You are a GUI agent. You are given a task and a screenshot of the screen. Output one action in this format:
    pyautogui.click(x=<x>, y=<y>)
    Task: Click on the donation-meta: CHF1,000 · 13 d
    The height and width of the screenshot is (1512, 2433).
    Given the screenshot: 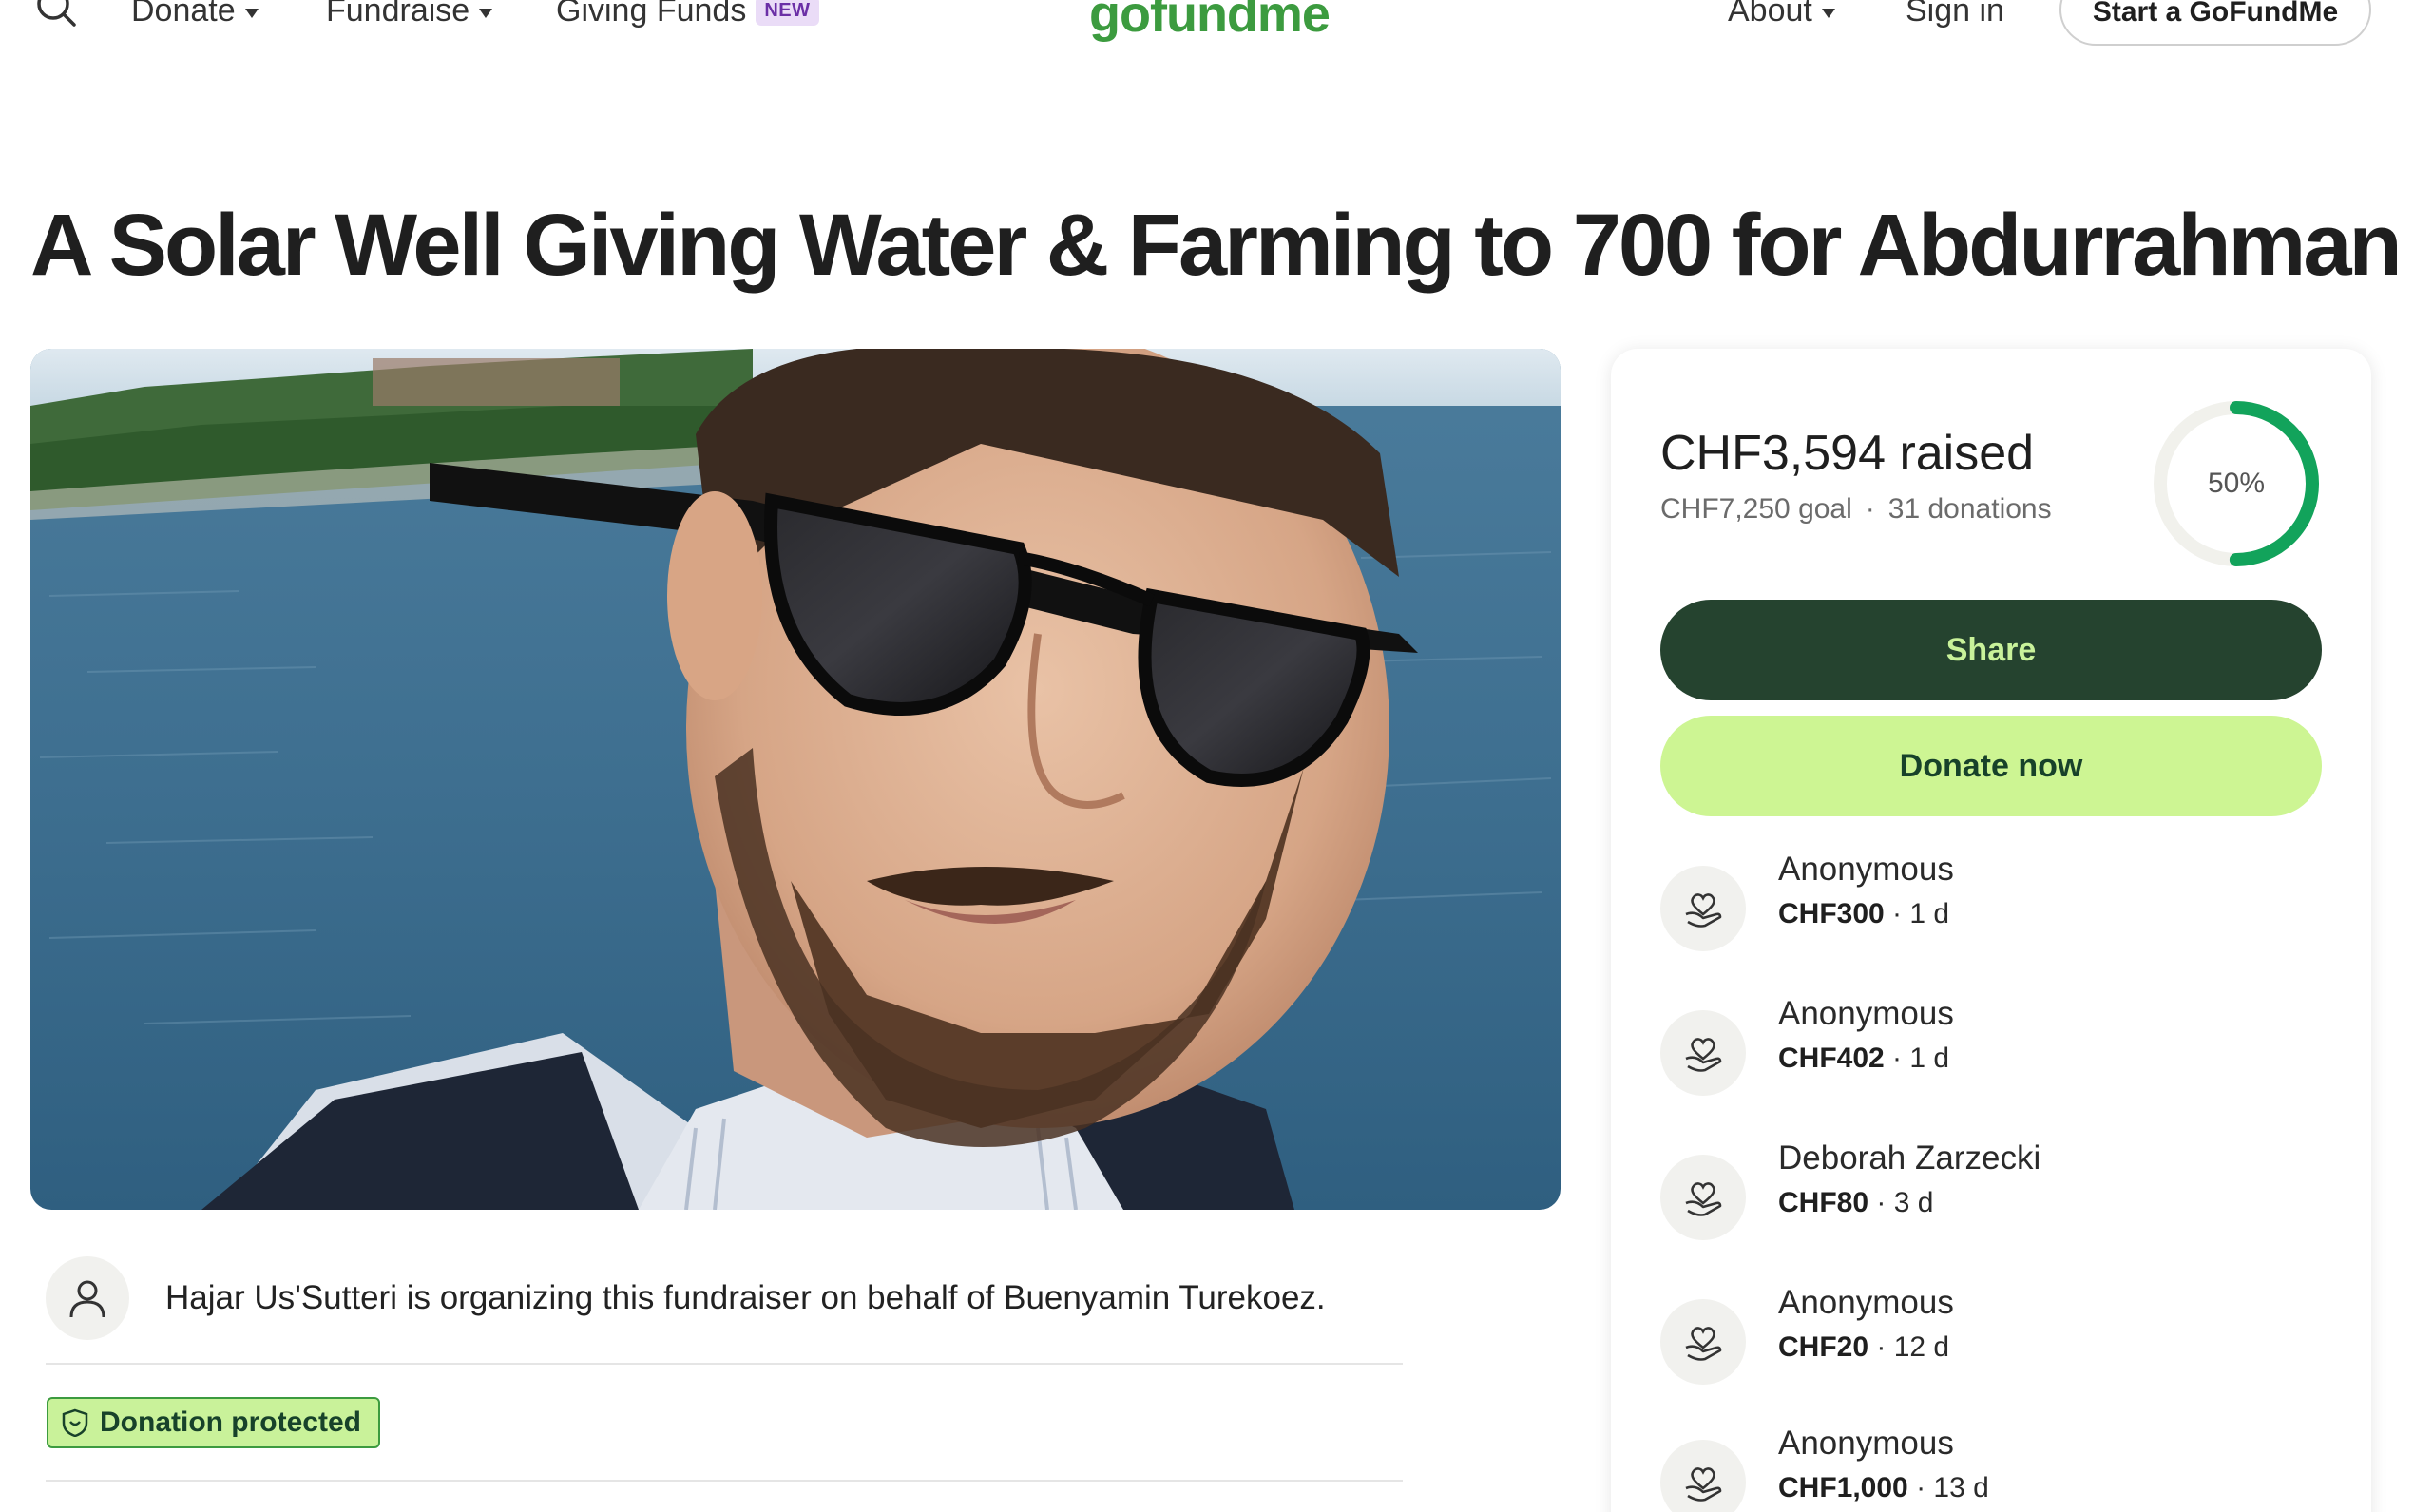 What is the action you would take?
    pyautogui.click(x=1883, y=1488)
    